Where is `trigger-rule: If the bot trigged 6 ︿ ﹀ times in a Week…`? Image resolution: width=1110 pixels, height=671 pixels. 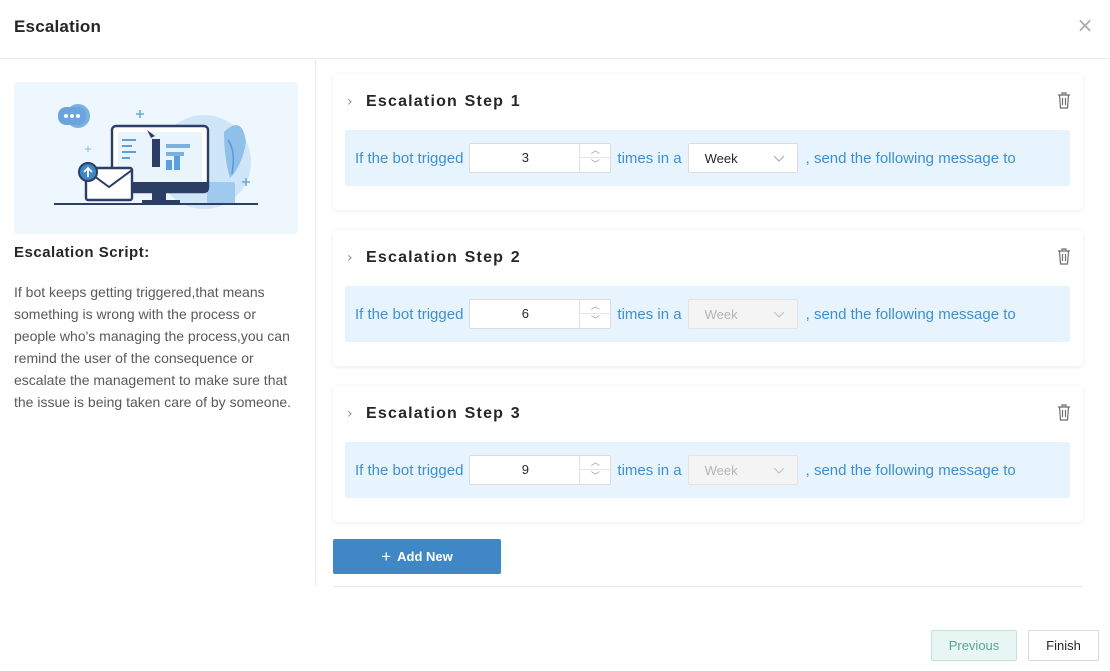
trigger-rule: If the bot trigged 6 ︿ ﹀ times in a Week… is located at coordinates (707, 314).